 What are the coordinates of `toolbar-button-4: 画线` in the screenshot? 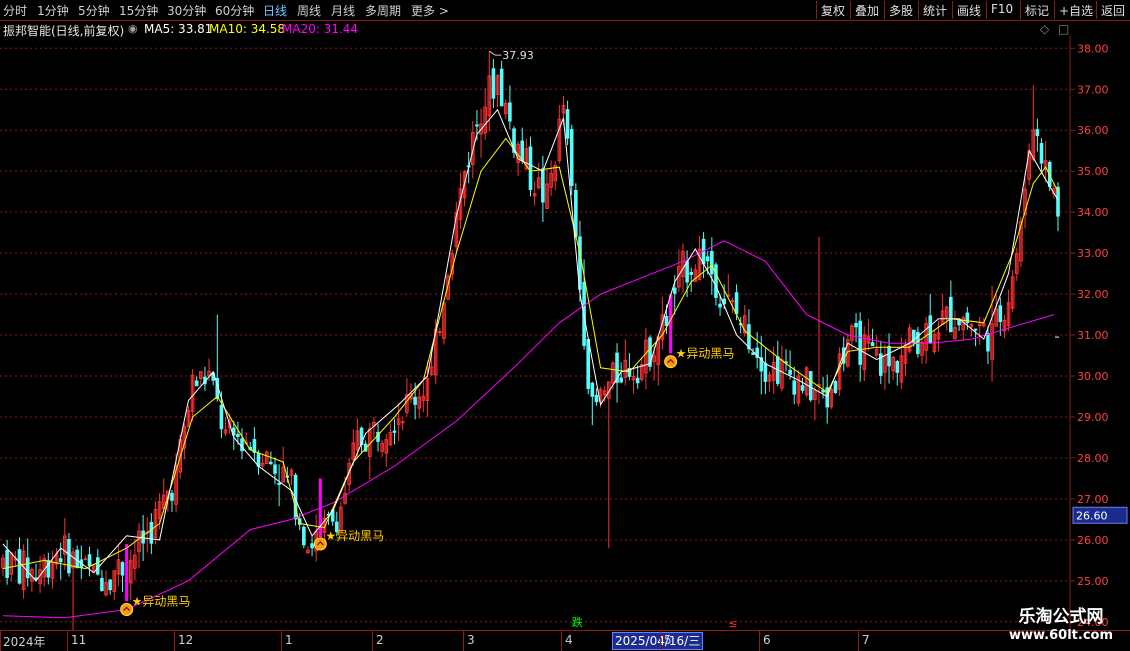 It's located at (969, 10).